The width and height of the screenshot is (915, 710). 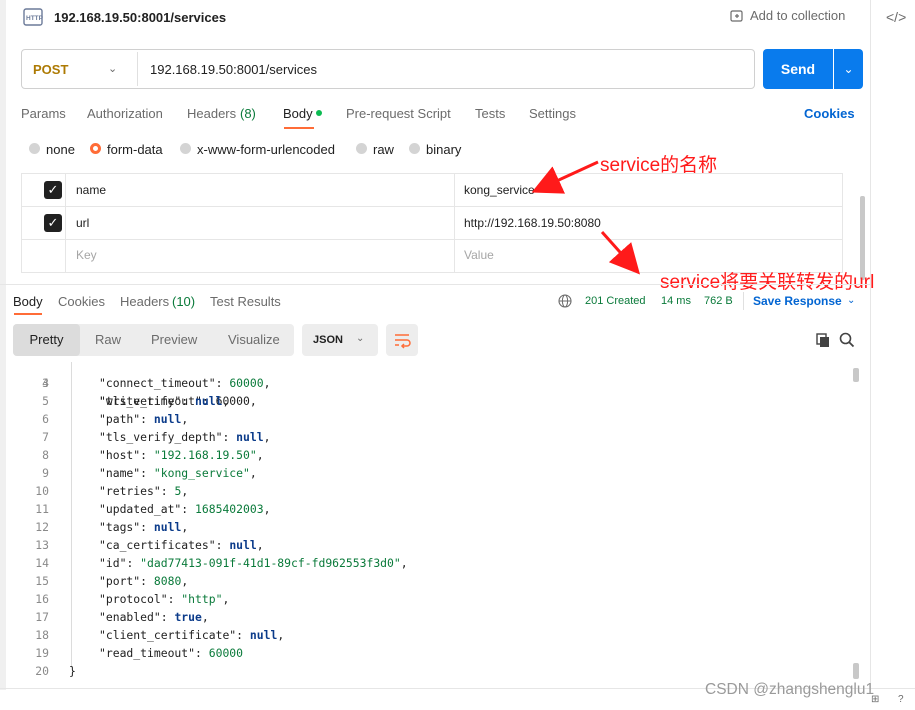 I want to click on json-value: 60000, so click(x=246, y=383).